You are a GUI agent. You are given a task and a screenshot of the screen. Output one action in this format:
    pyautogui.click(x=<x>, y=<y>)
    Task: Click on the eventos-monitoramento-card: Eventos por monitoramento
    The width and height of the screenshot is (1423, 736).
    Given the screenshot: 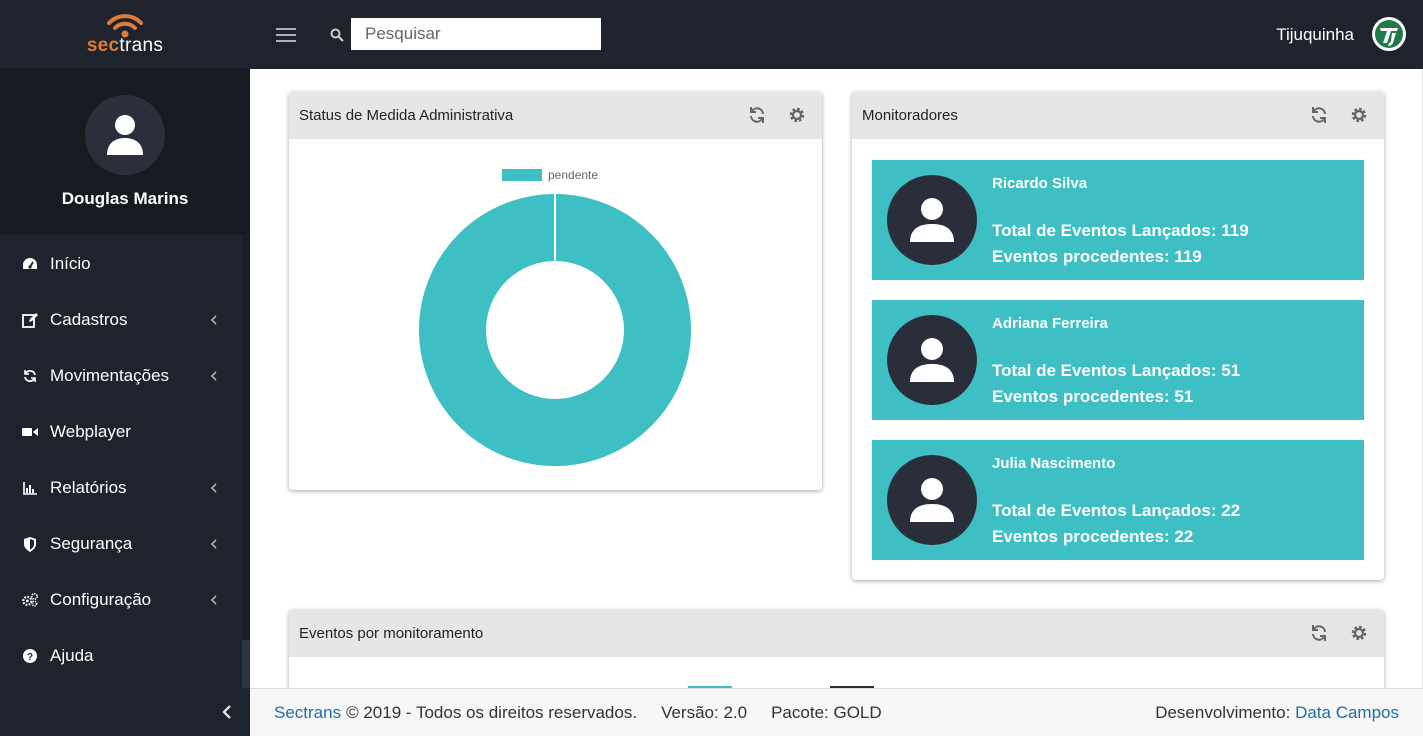 What is the action you would take?
    pyautogui.click(x=836, y=649)
    